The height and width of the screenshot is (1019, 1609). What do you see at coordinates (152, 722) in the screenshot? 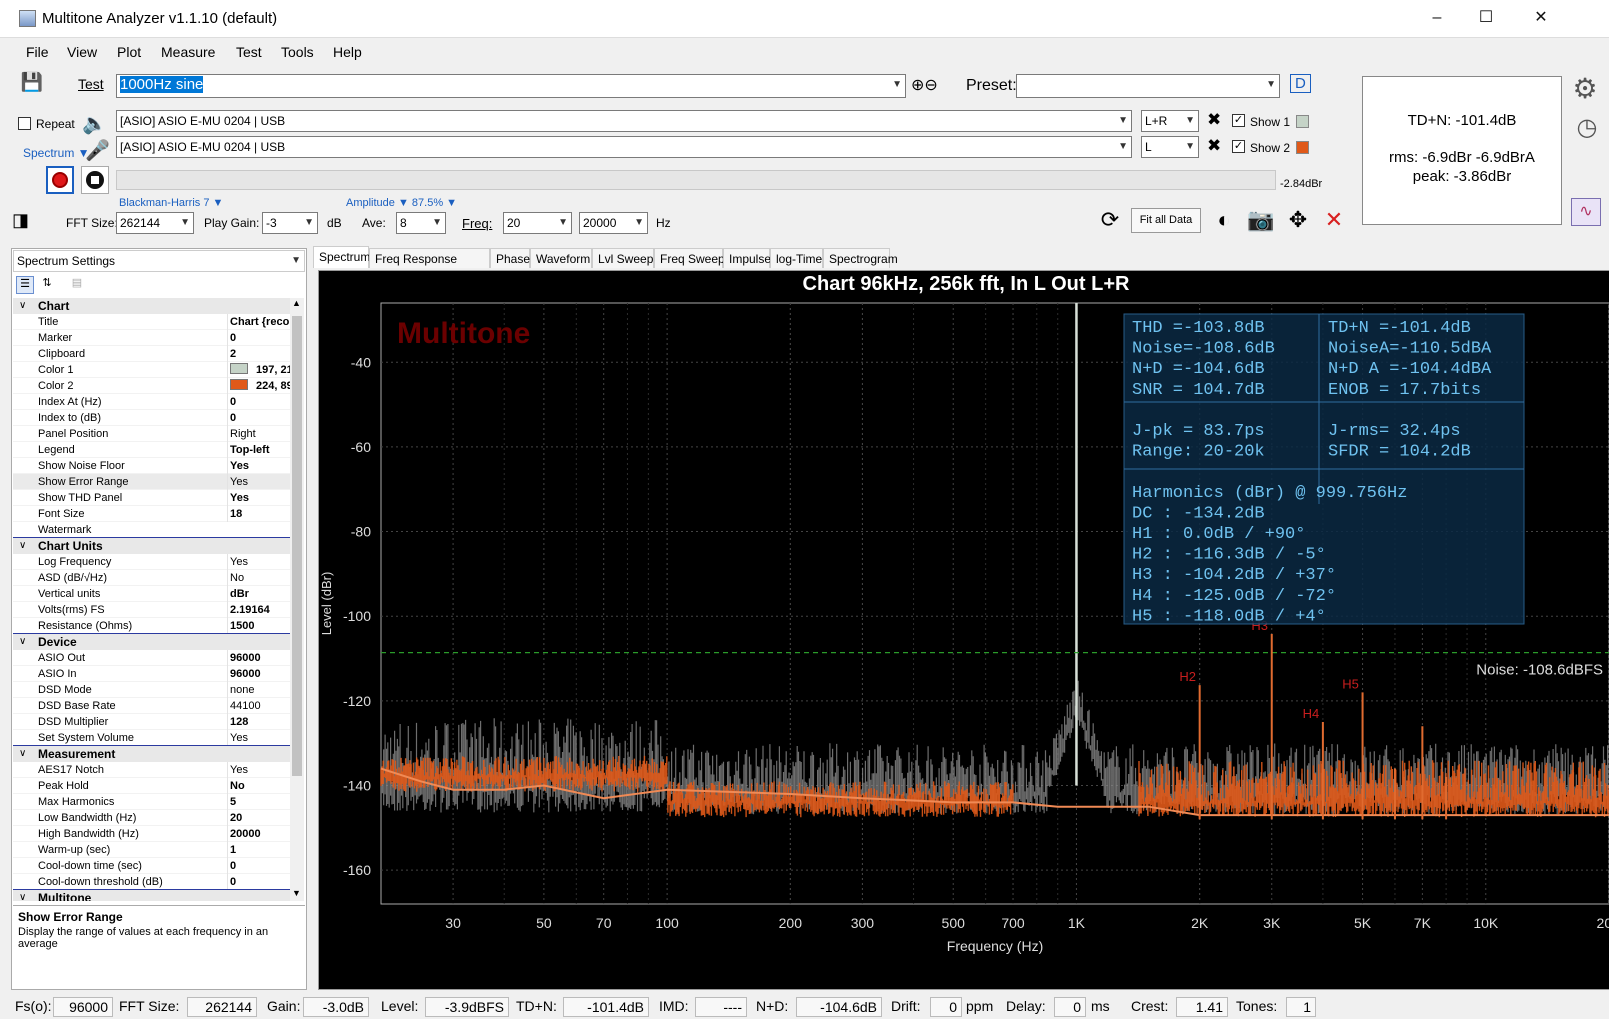
I see `property-row: DSD Multiplier 128` at bounding box center [152, 722].